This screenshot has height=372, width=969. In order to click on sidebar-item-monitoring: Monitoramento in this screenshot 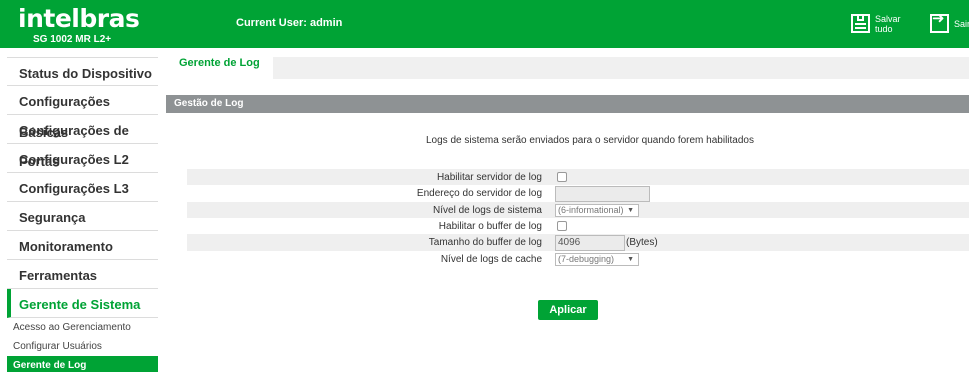, I will do `click(82, 245)`.